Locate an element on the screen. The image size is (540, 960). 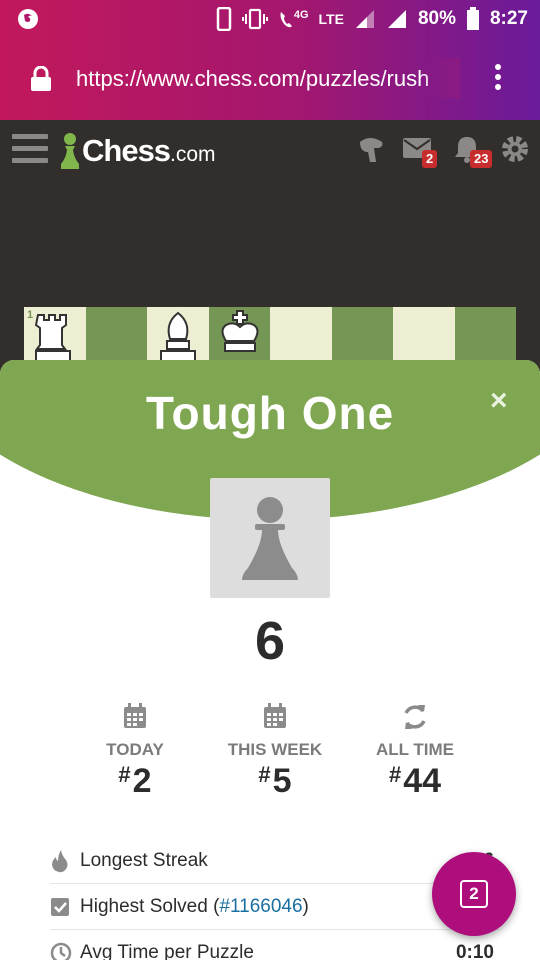
stat-number: 44 is located at coordinates (422, 781).